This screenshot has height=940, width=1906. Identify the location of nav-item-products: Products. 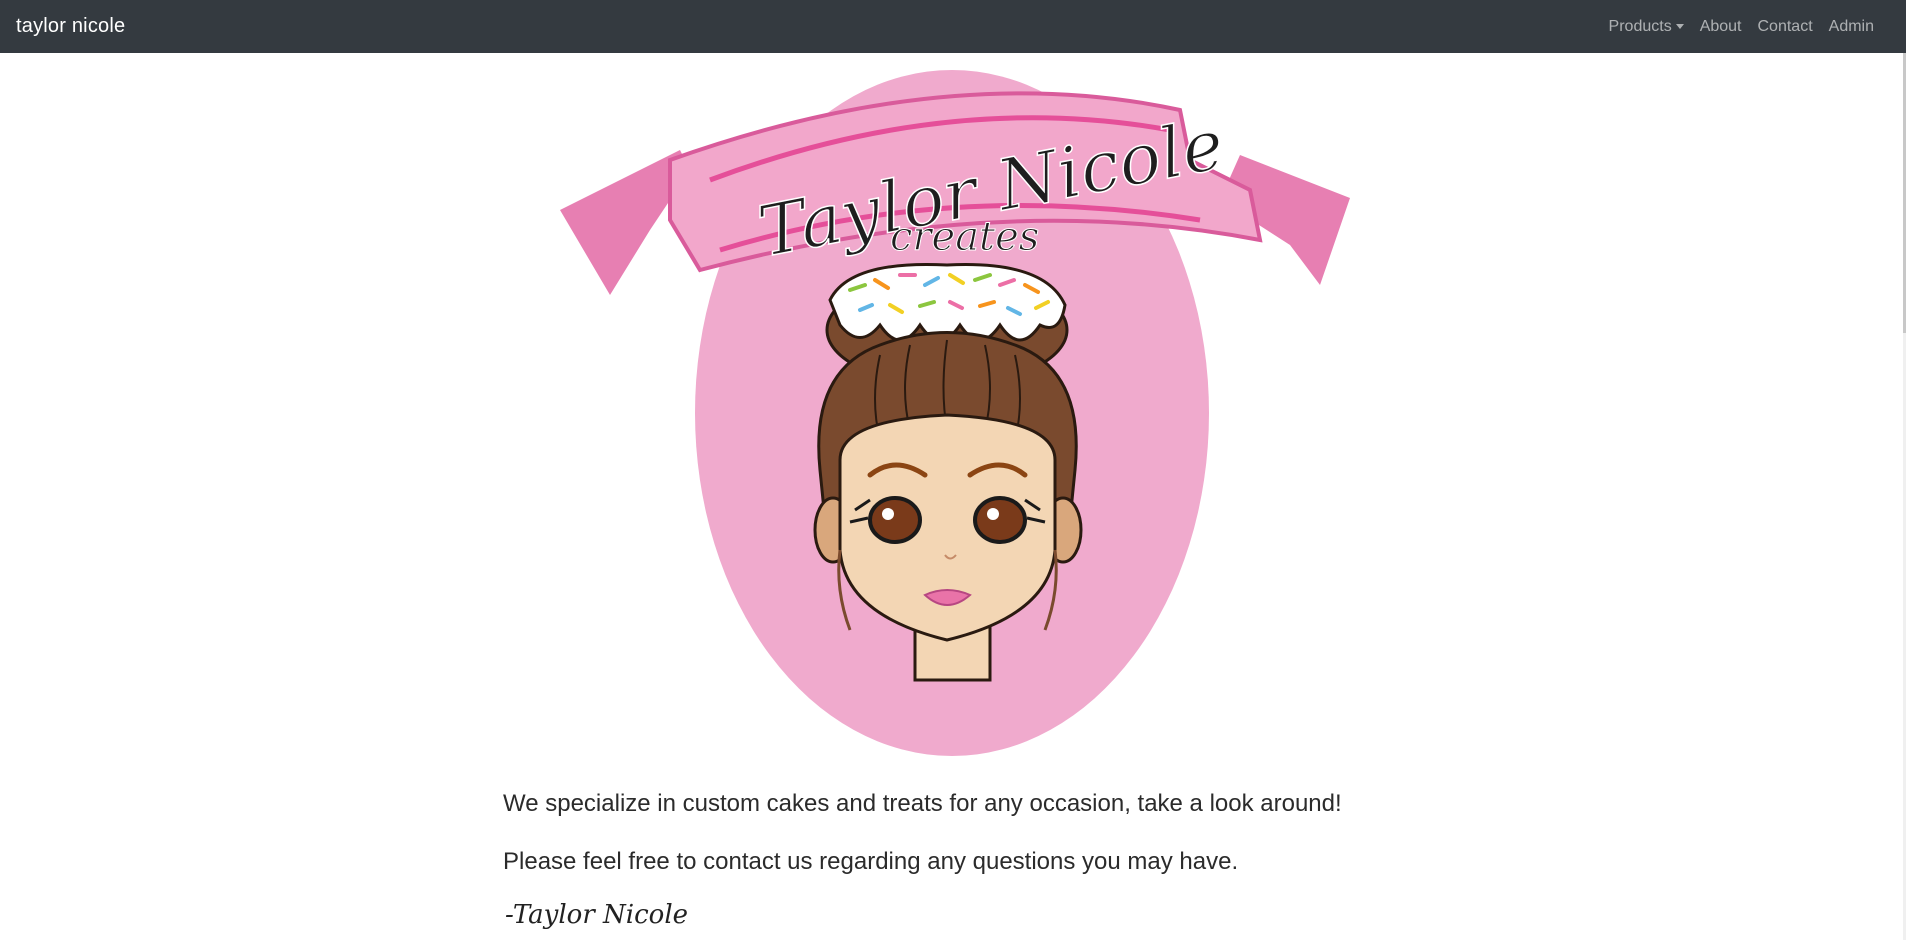
(1646, 27).